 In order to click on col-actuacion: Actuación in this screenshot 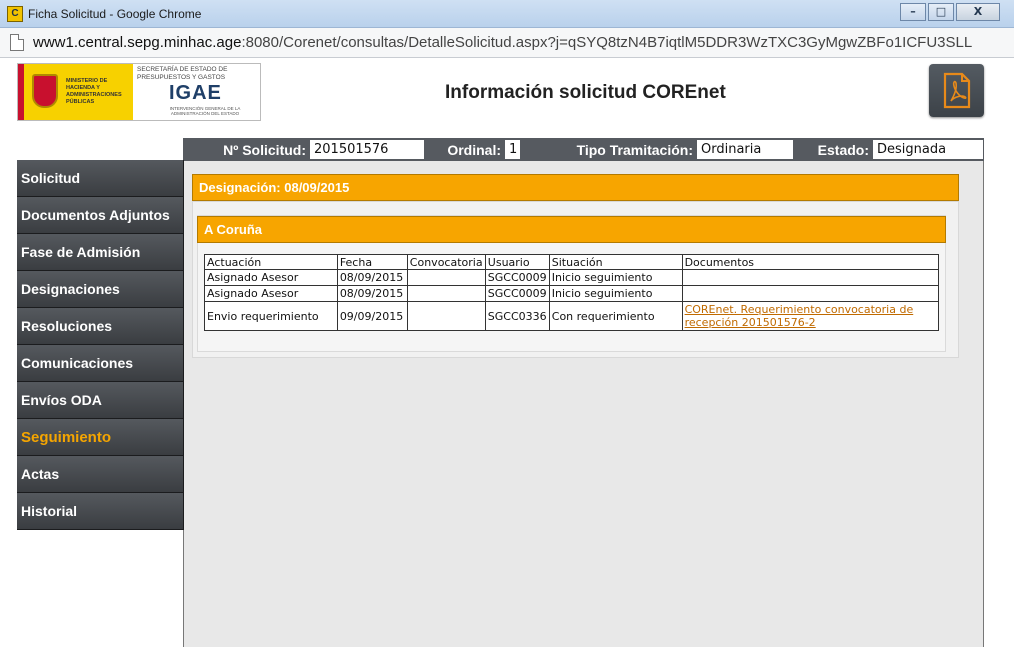, I will do `click(271, 262)`.